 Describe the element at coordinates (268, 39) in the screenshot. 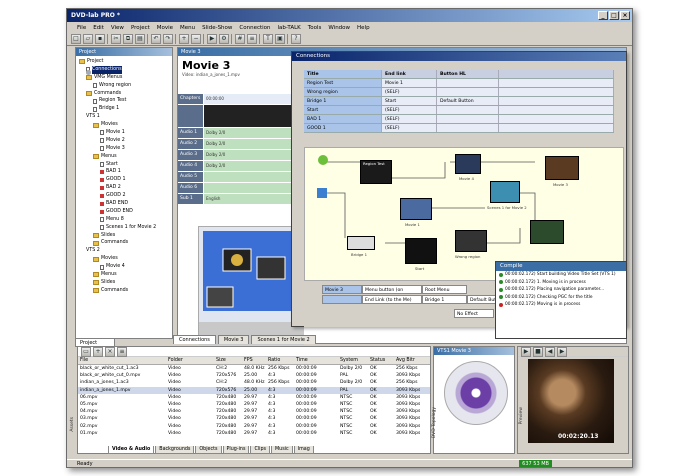

I see `text-icon: T` at that location.